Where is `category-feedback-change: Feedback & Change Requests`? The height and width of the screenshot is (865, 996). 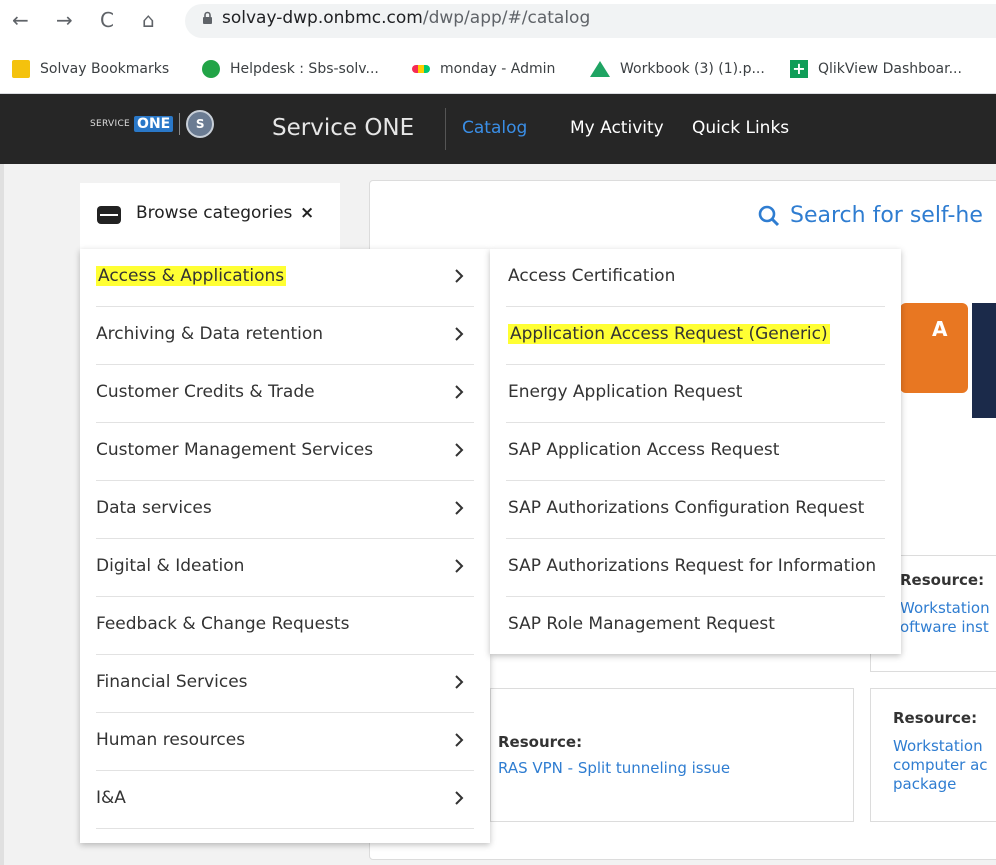 category-feedback-change: Feedback & Change Requests is located at coordinates (285, 626).